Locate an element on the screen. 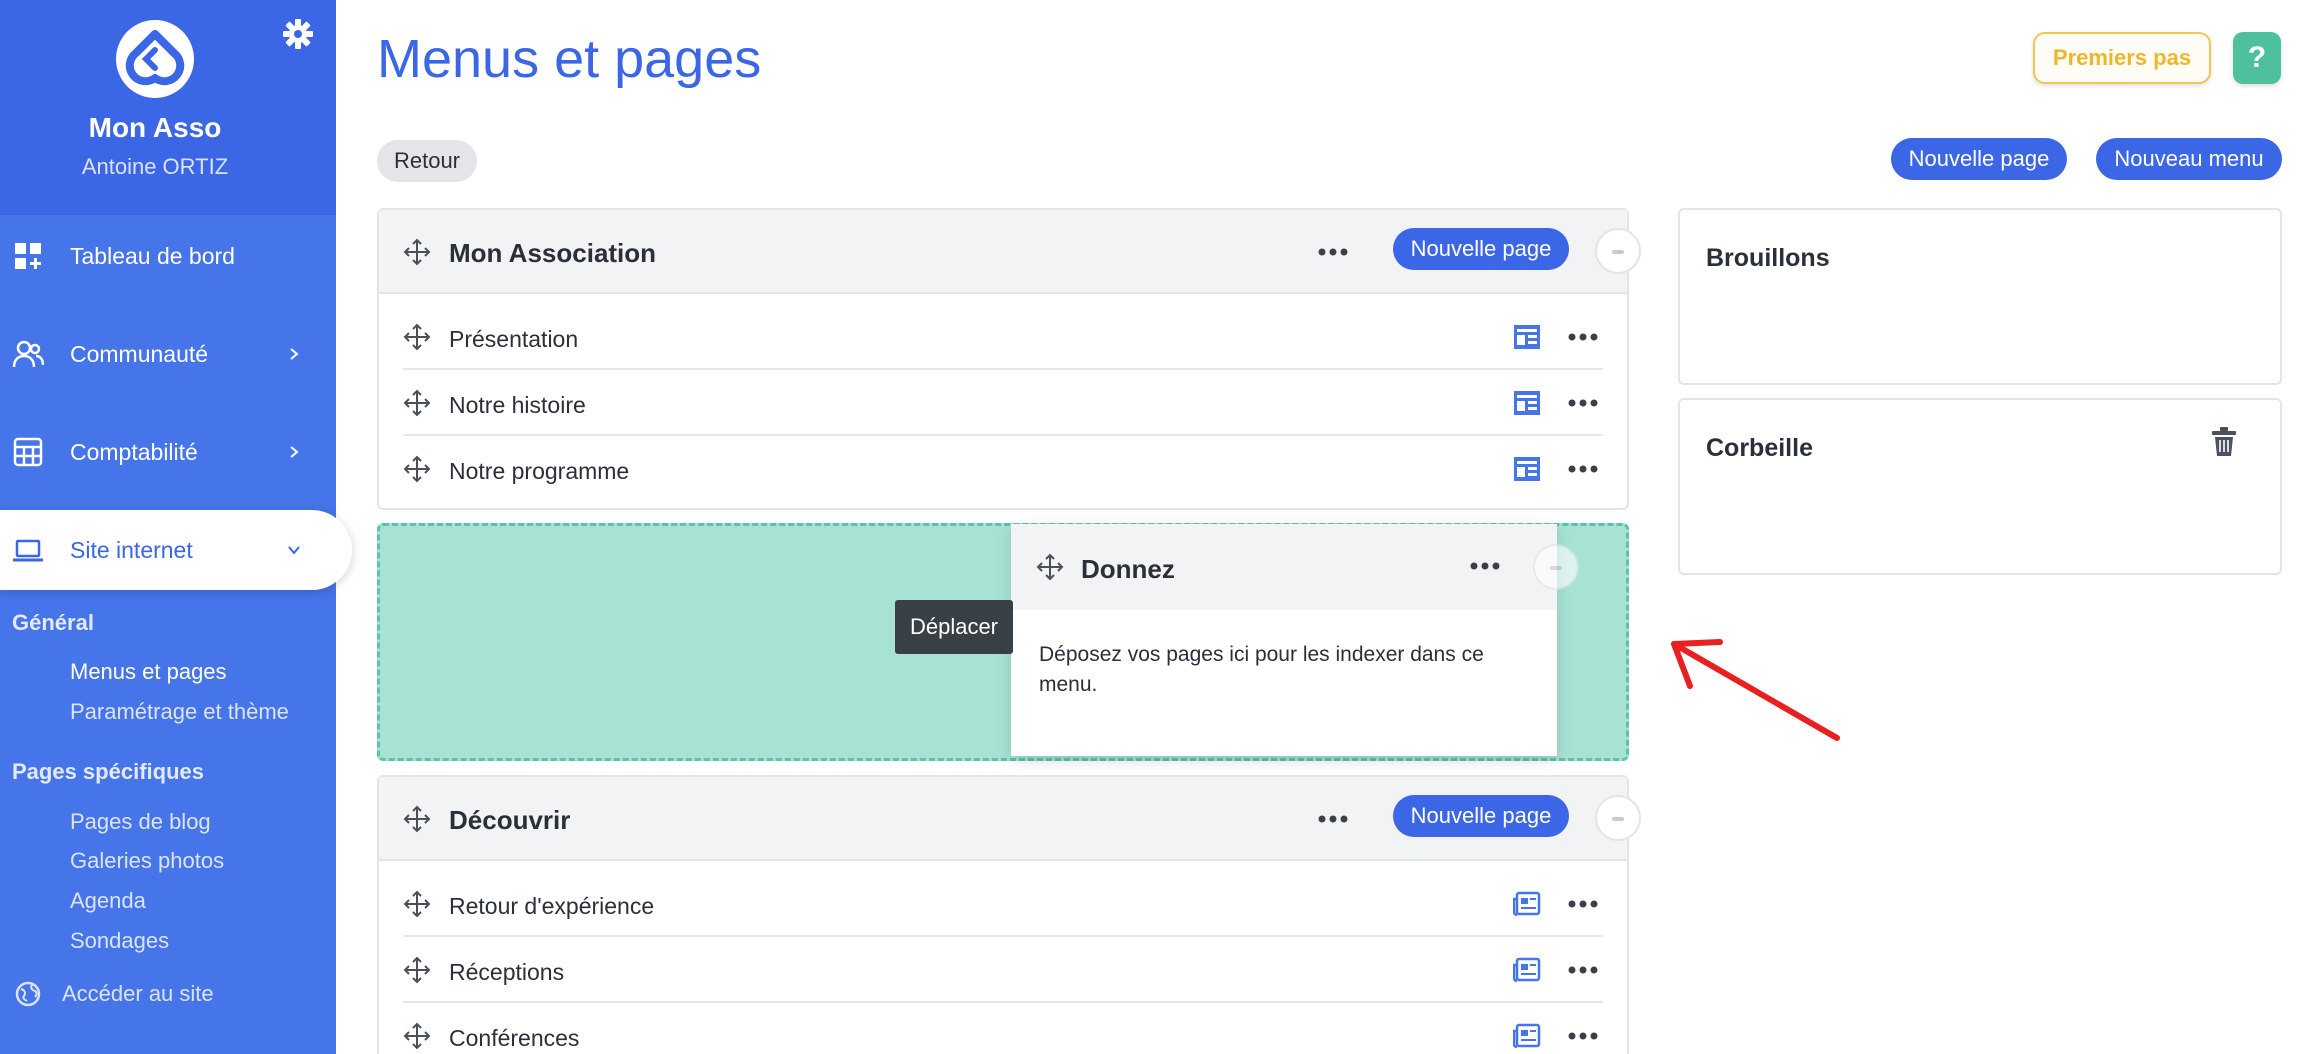 Image resolution: width=2310 pixels, height=1054 pixels. access-site-link: Accéder au site is located at coordinates (114, 994).